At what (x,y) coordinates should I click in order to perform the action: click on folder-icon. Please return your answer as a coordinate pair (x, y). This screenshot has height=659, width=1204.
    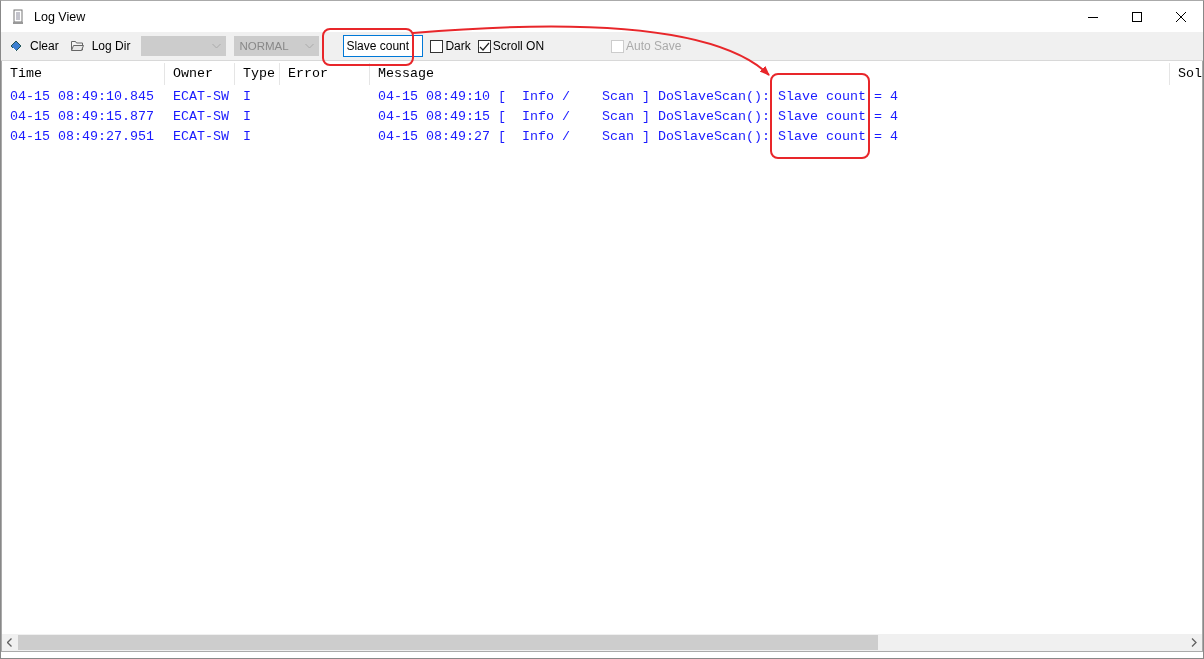
    Looking at the image, I should click on (77, 46).